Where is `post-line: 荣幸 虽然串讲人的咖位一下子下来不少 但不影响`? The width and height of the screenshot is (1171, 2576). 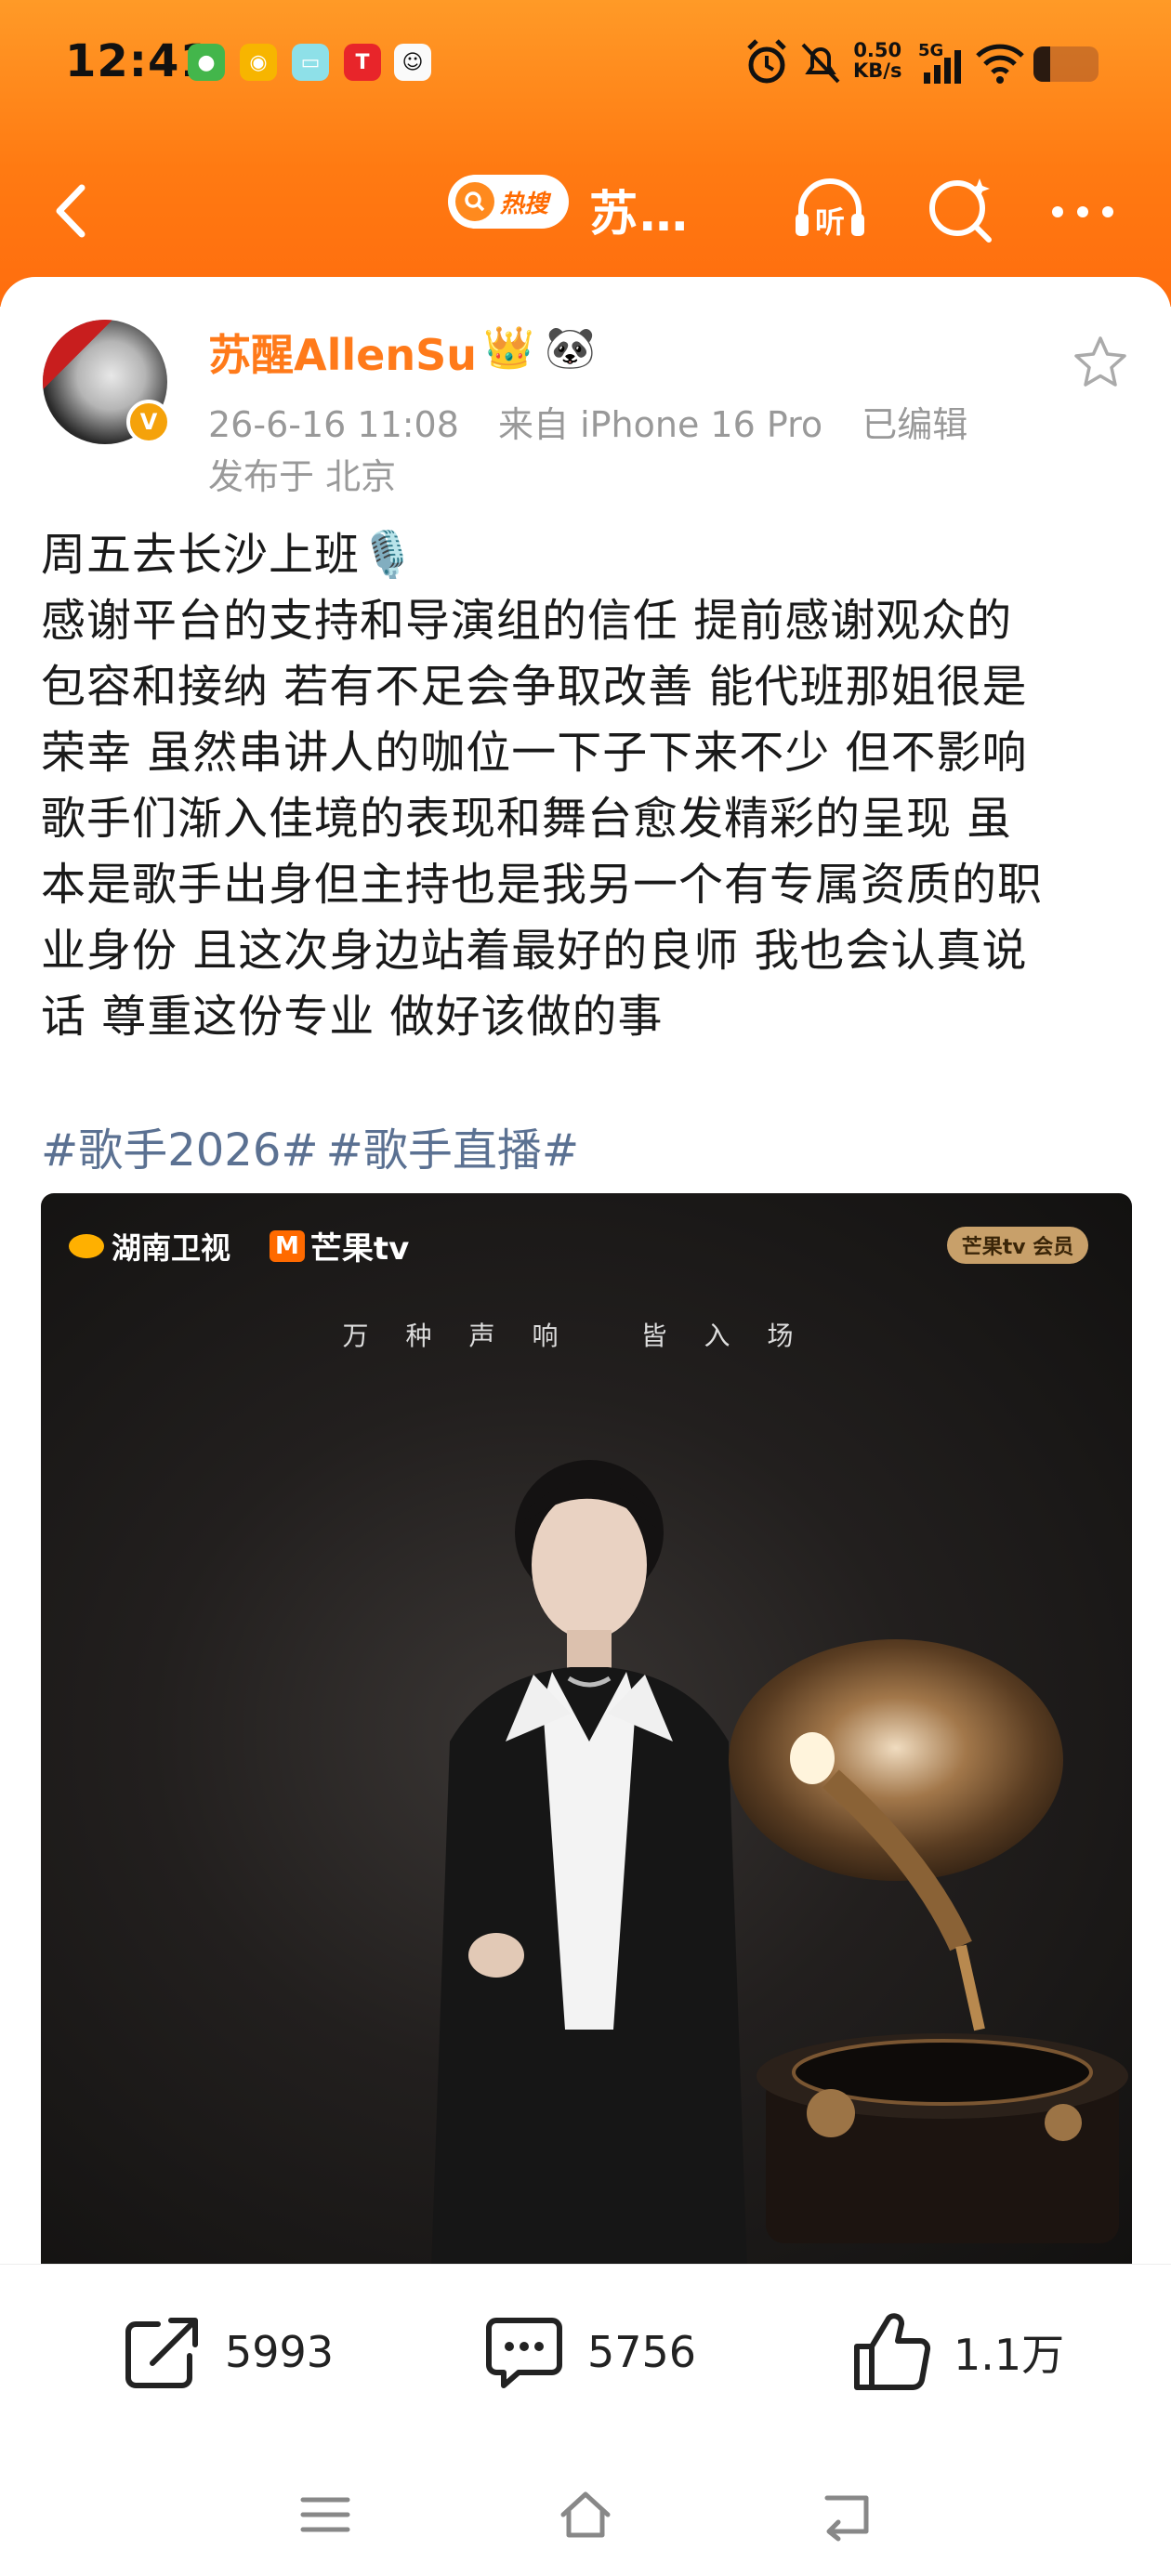 post-line: 荣幸 虽然串讲人的咖位一下子下来不少 但不影响 is located at coordinates (535, 753).